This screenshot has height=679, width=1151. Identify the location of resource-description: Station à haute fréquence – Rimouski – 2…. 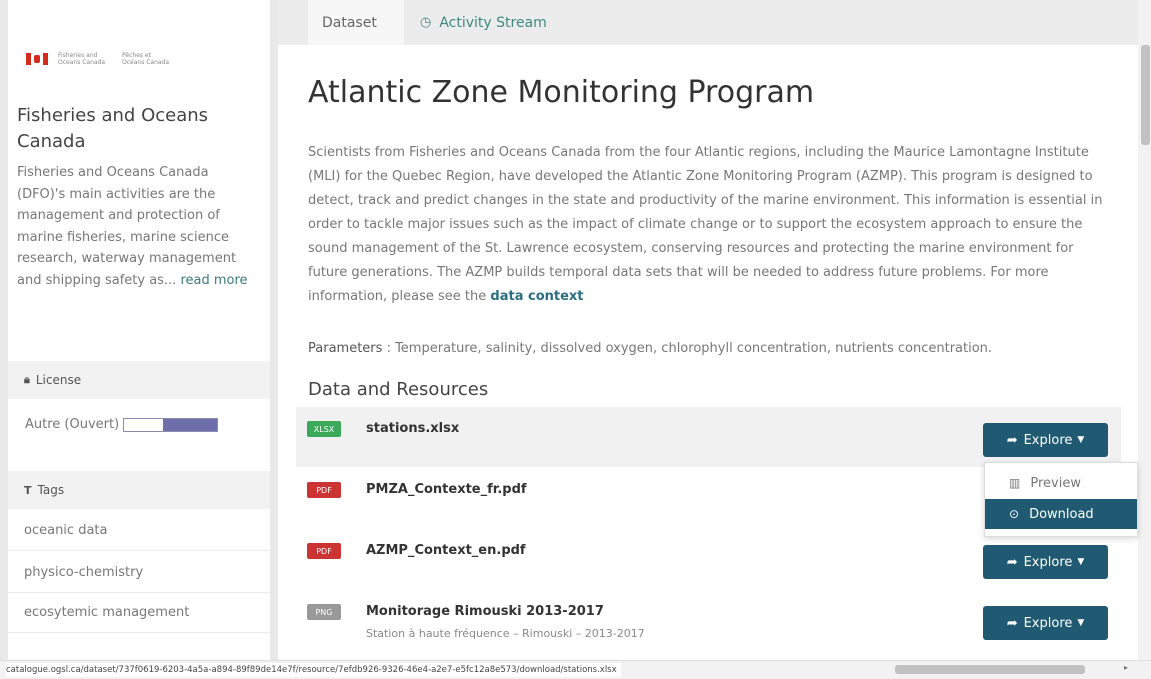
(505, 633).